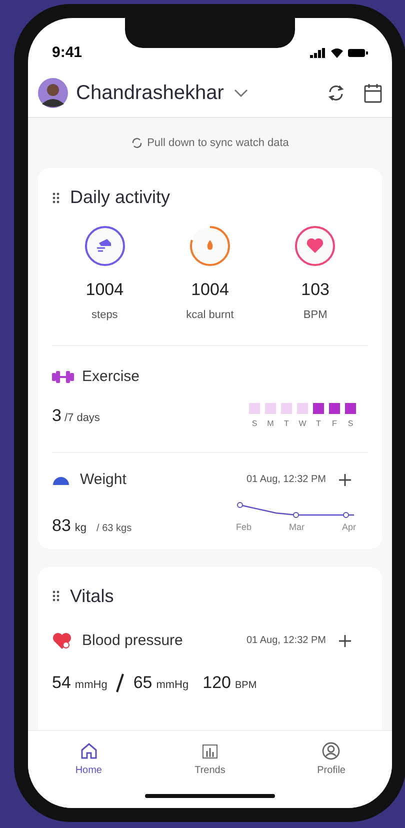  Describe the element at coordinates (302, 424) in the screenshot. I see `day-label: W` at that location.